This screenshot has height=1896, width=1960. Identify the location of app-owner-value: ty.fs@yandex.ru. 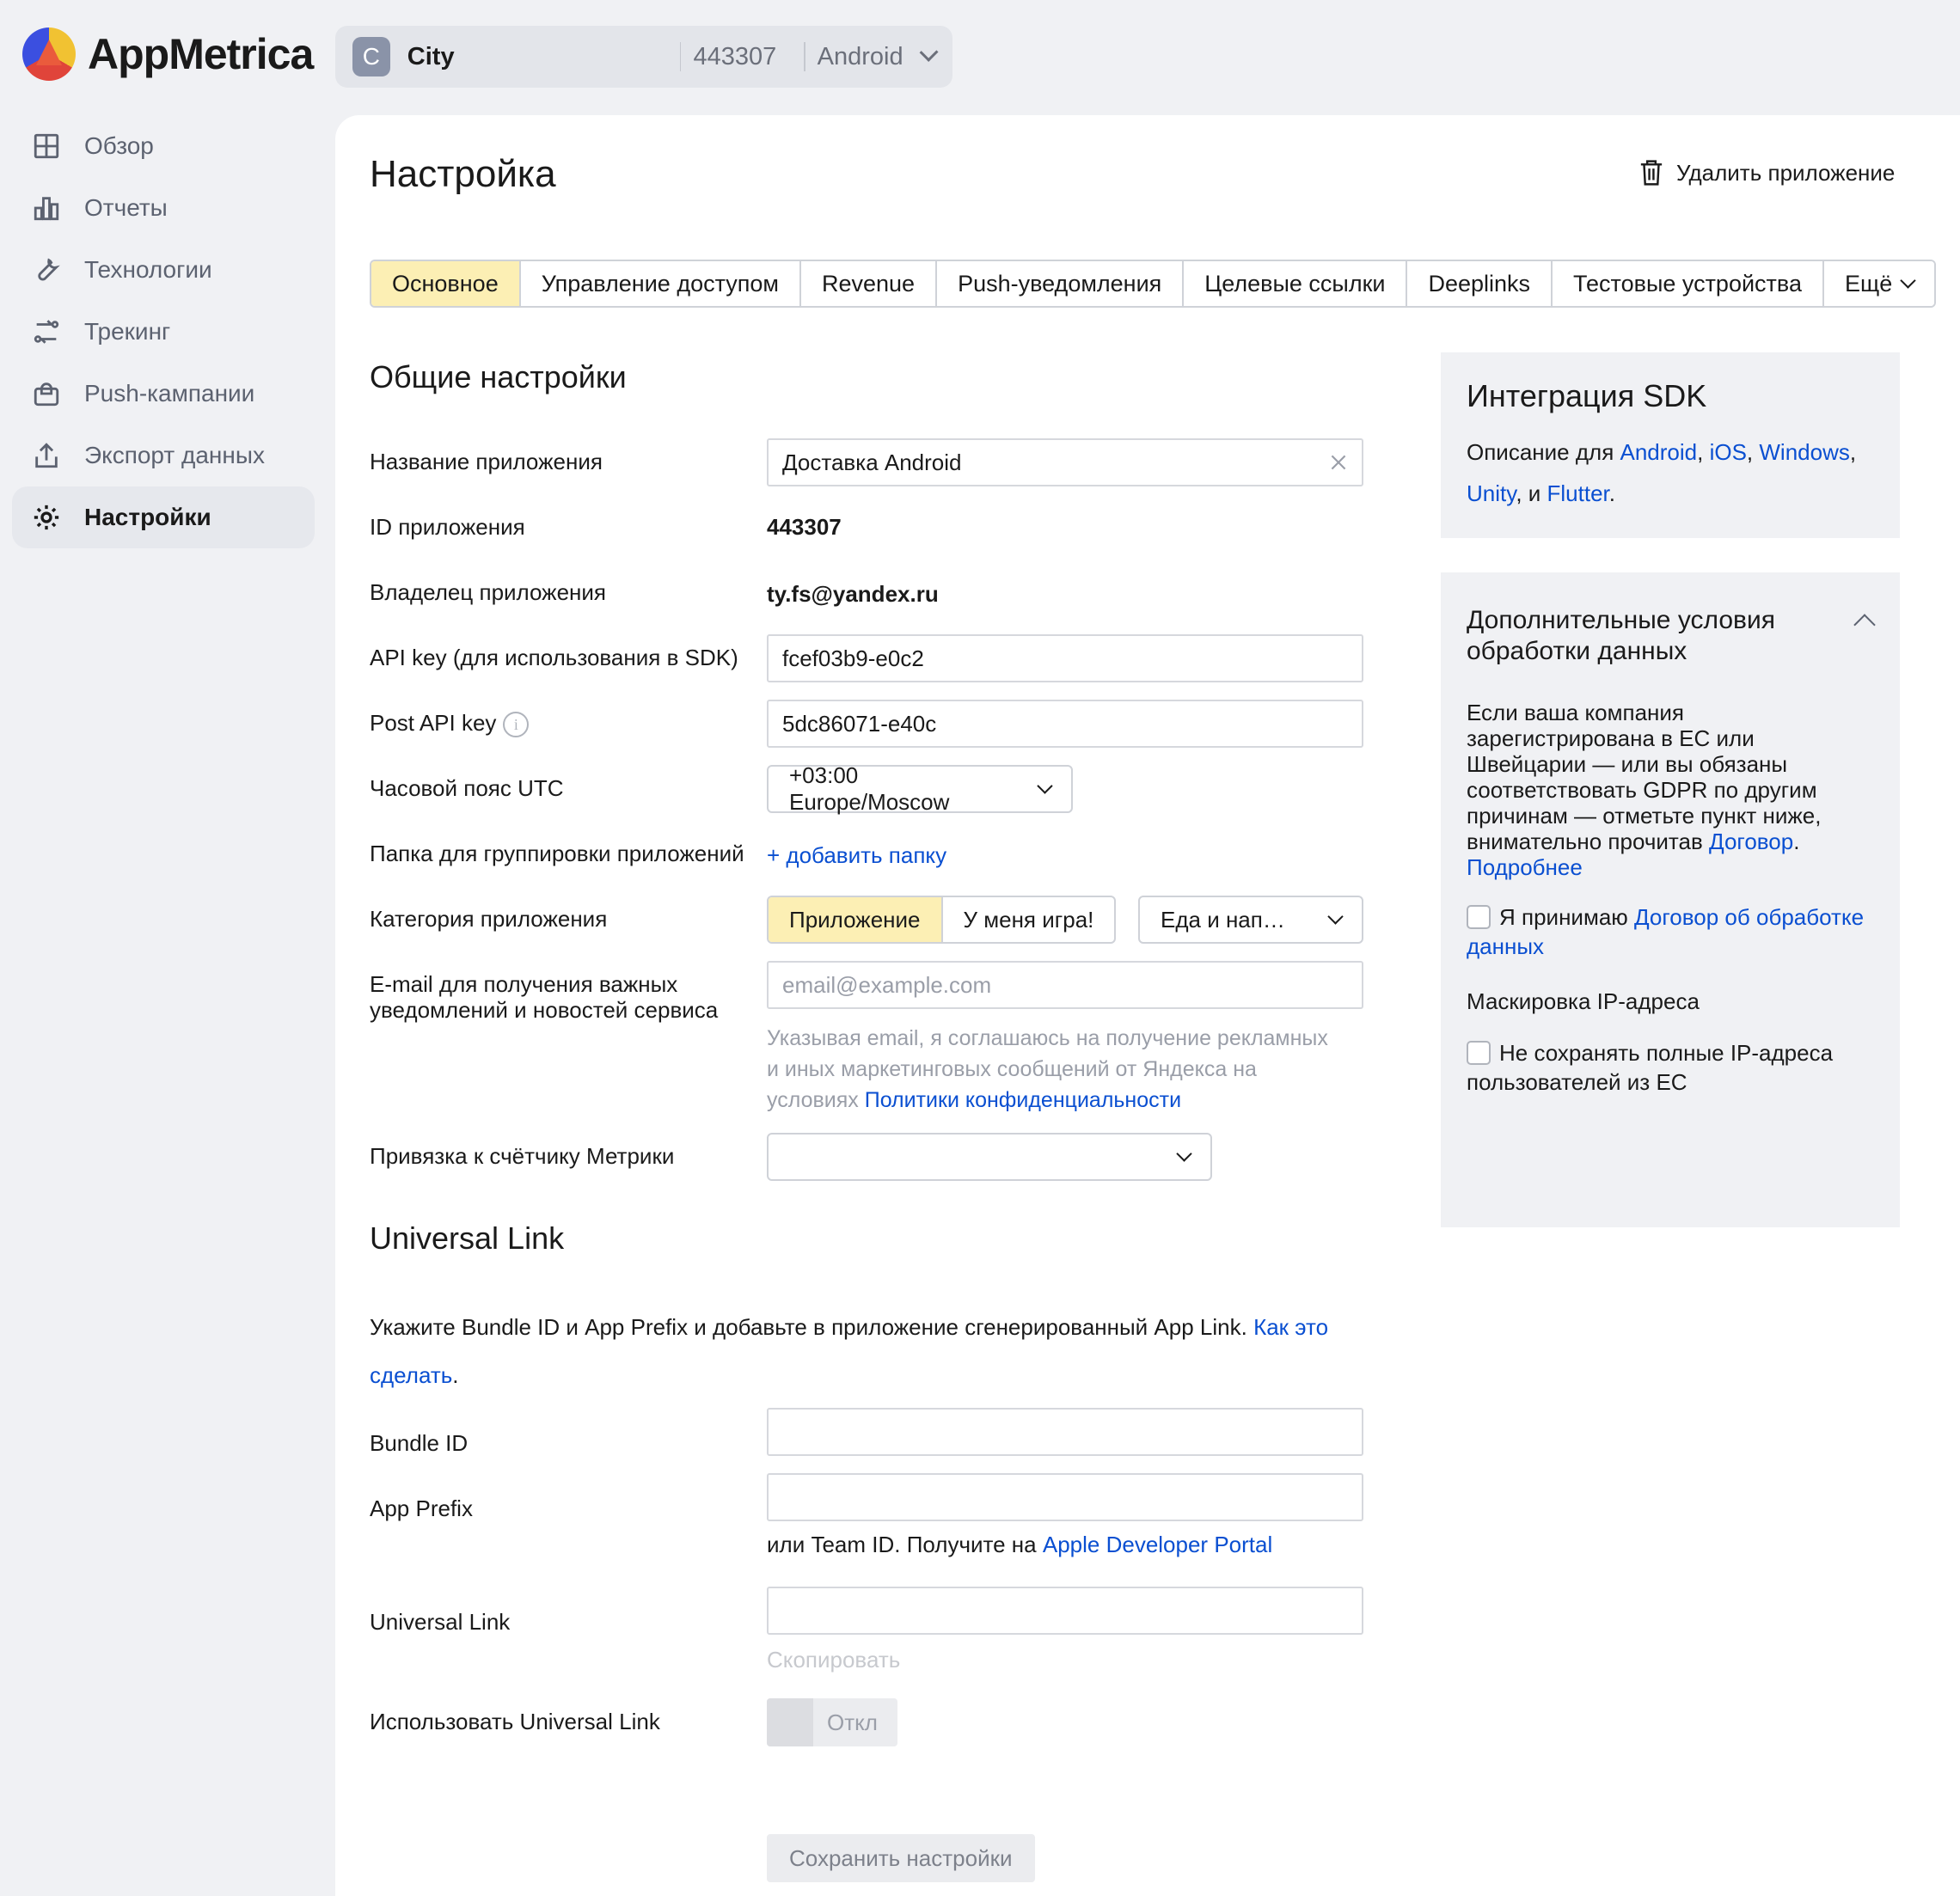
(853, 594).